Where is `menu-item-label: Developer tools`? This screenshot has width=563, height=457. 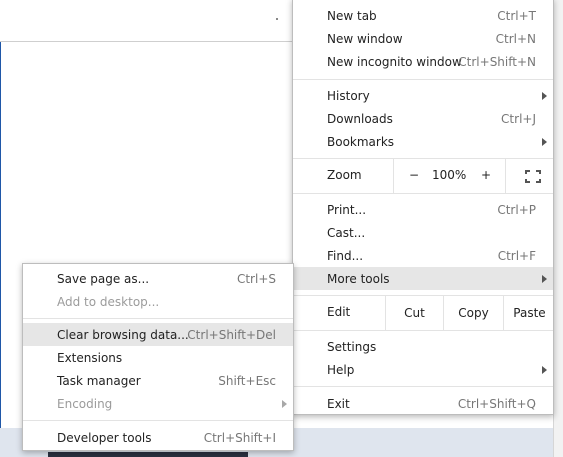 menu-item-label: Developer tools is located at coordinates (104, 437).